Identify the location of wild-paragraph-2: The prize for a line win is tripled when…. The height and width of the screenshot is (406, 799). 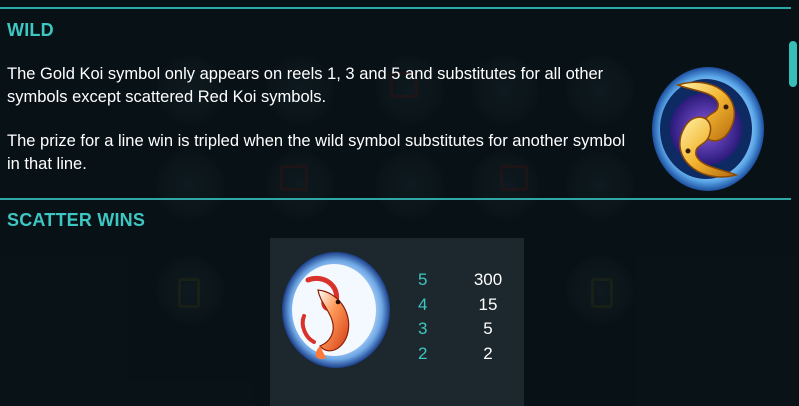
(316, 152).